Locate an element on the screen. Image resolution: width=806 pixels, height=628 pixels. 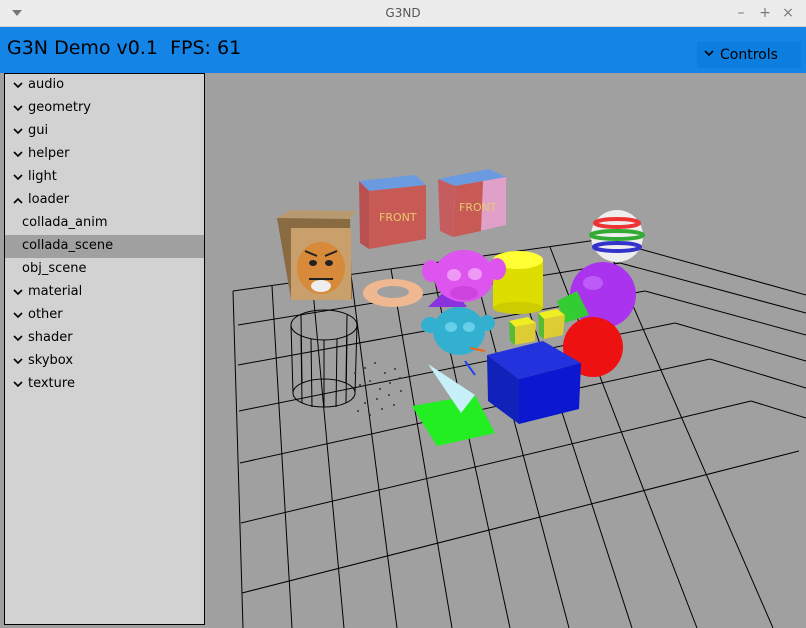
sidebar-item-loader: loader is located at coordinates (104, 200).